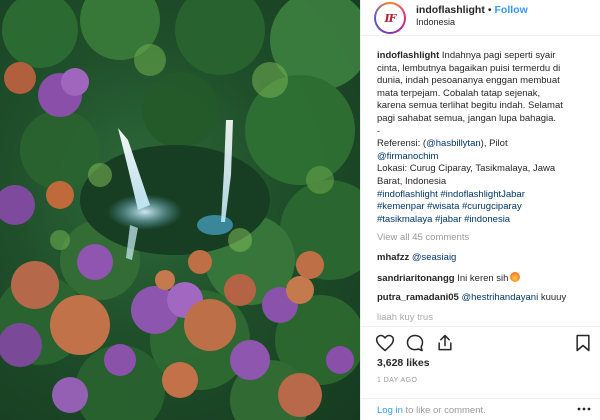  I want to click on comment-item: sandriaritonangg Ini keren sih, so click(484, 278).